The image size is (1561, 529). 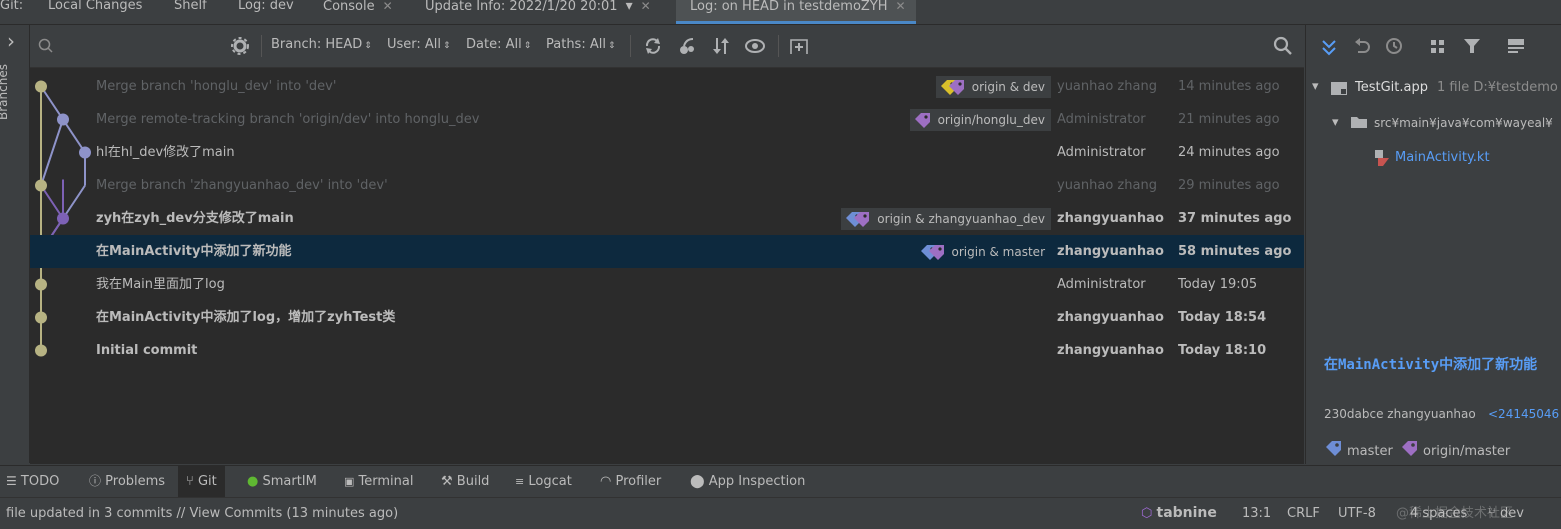 What do you see at coordinates (11, 41) in the screenshot?
I see `expand-branches-icon: ›` at bounding box center [11, 41].